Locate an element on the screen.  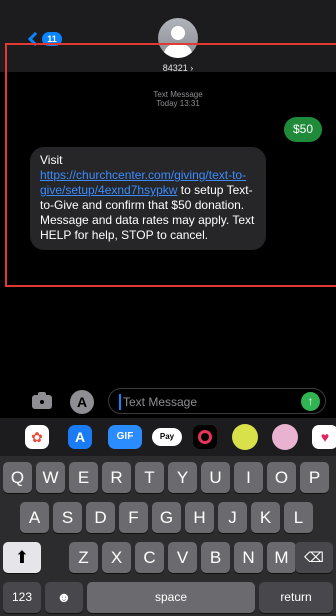
camera-icon is located at coordinates (42, 400).